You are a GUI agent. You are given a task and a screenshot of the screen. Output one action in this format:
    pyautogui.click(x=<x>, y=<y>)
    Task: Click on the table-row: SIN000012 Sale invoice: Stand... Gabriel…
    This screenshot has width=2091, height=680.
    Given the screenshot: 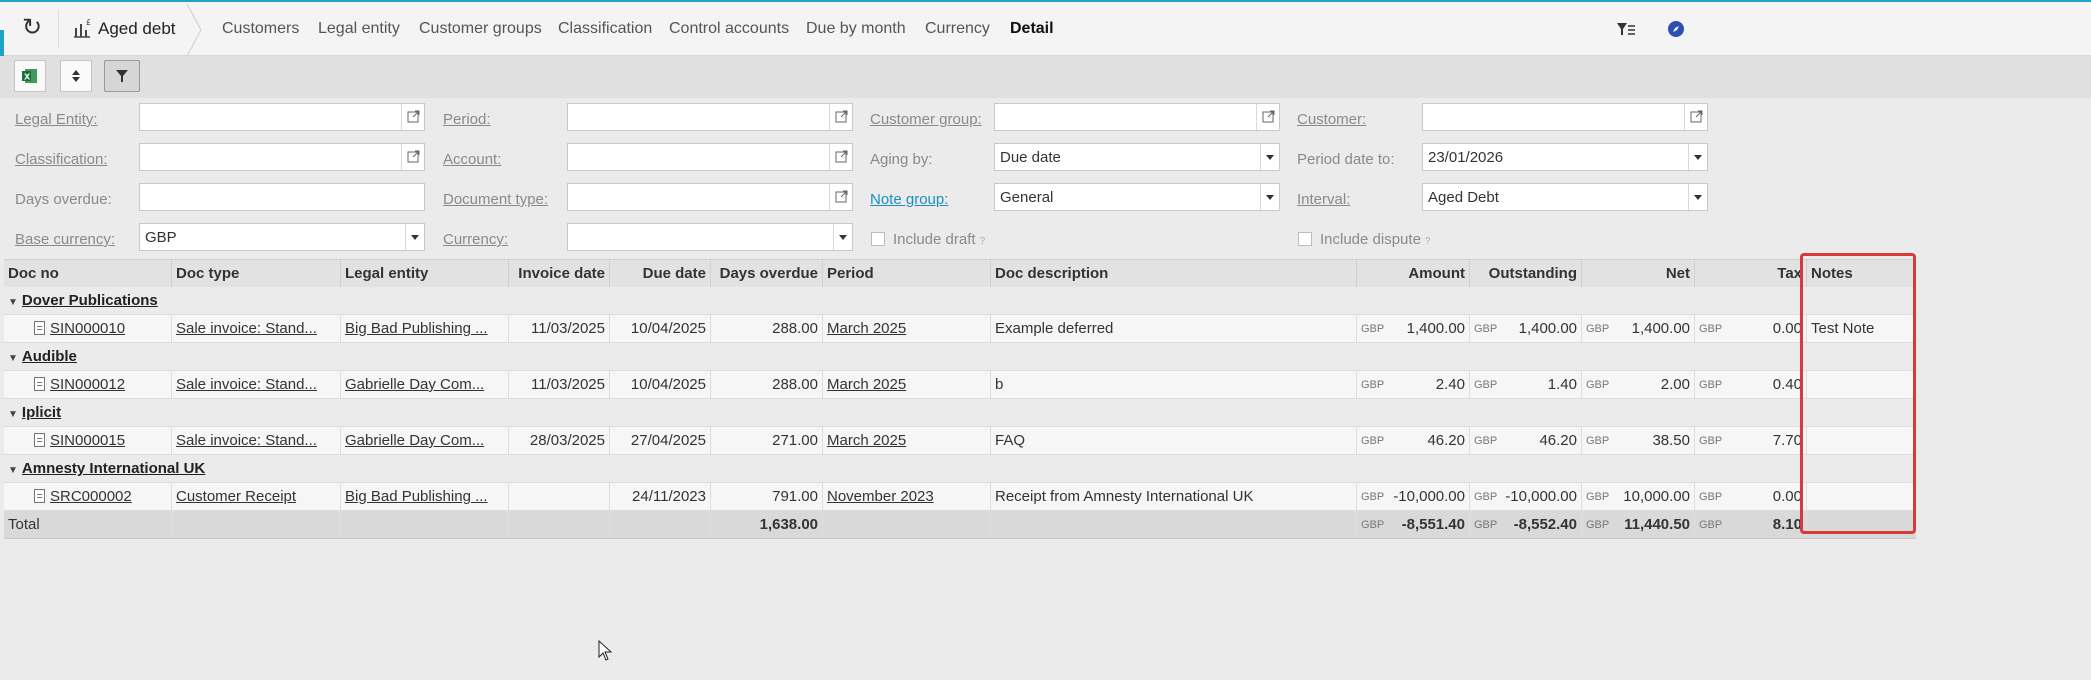 What is the action you would take?
    pyautogui.click(x=960, y=385)
    